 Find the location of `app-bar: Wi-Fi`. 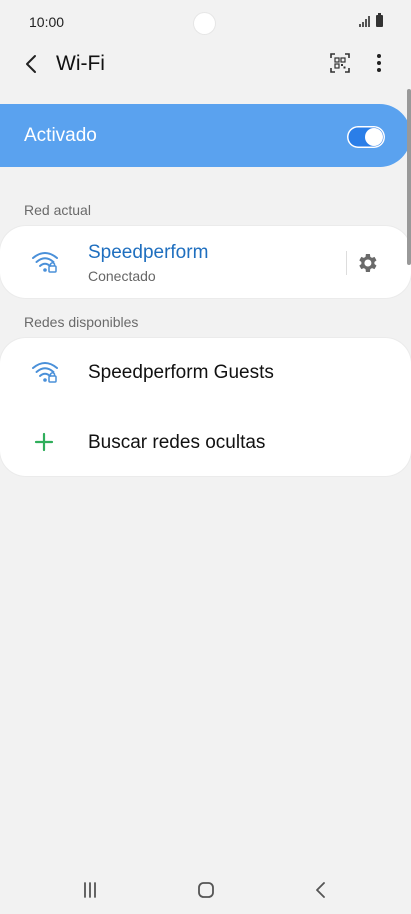

app-bar: Wi-Fi is located at coordinates (205, 64).